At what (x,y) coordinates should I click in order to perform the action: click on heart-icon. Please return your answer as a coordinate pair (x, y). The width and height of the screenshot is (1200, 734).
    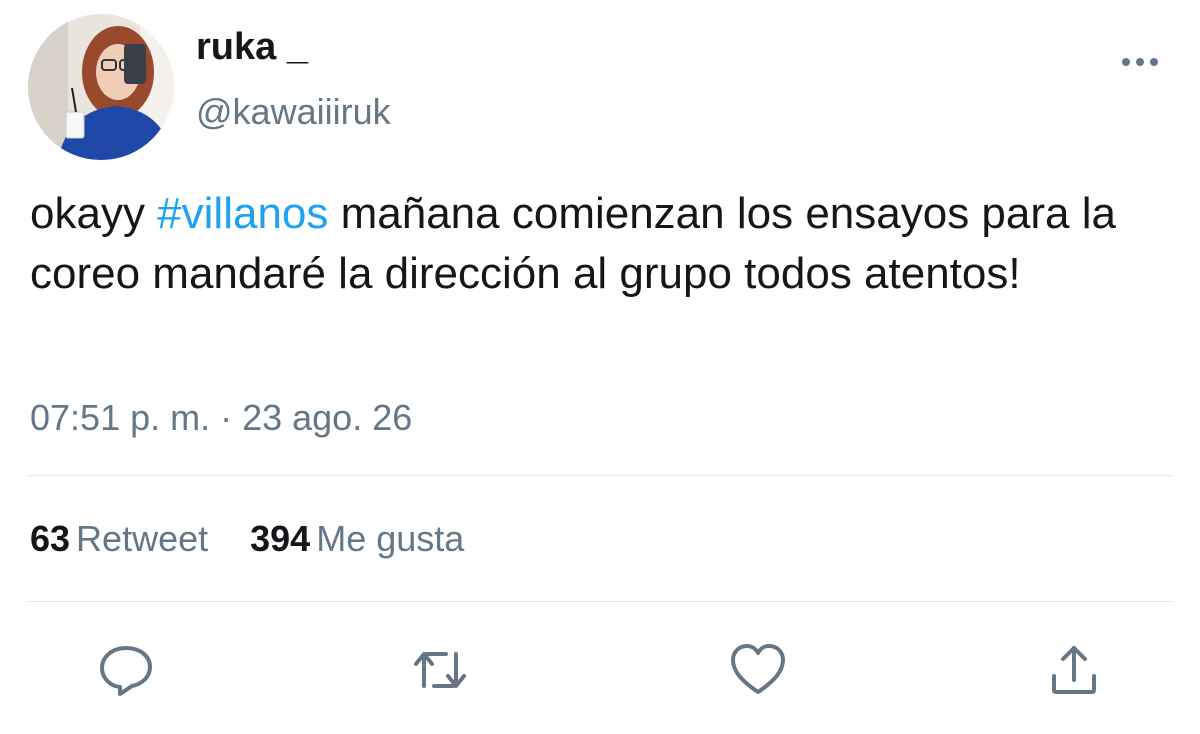
    Looking at the image, I should click on (758, 669).